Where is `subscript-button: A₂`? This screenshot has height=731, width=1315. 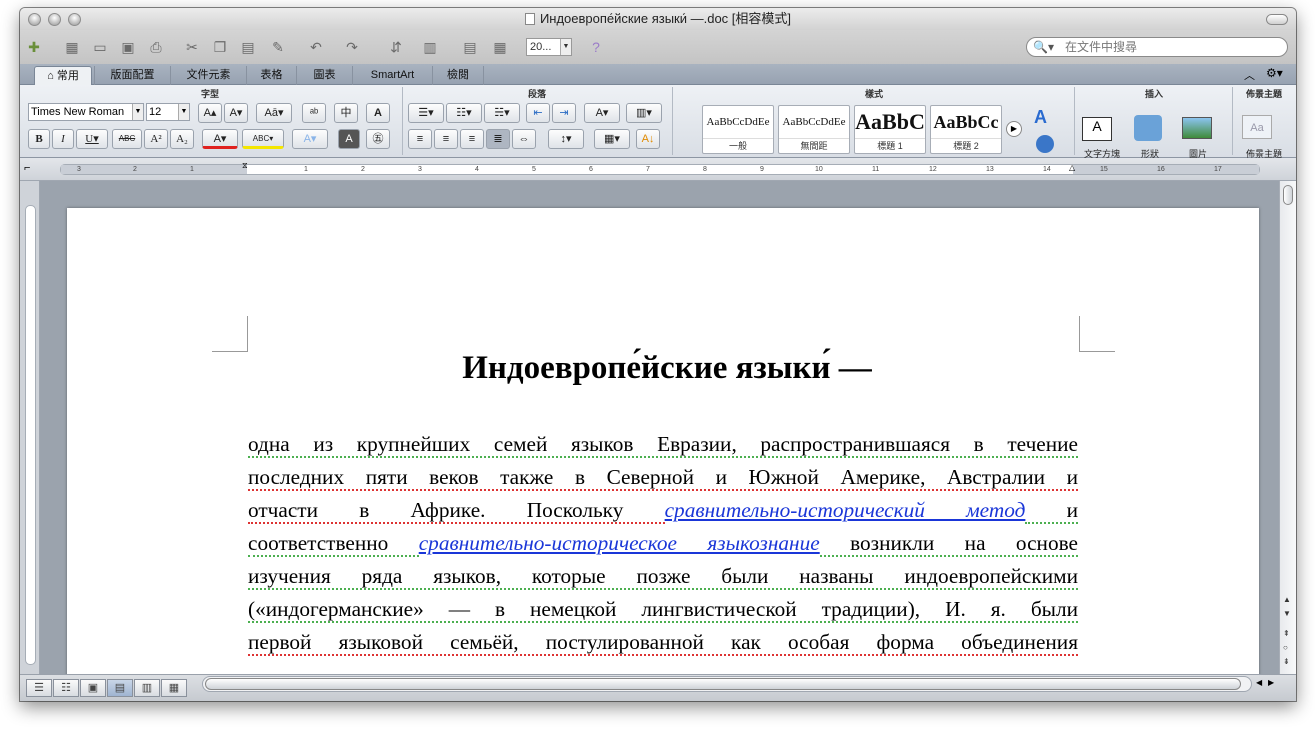 subscript-button: A₂ is located at coordinates (182, 139).